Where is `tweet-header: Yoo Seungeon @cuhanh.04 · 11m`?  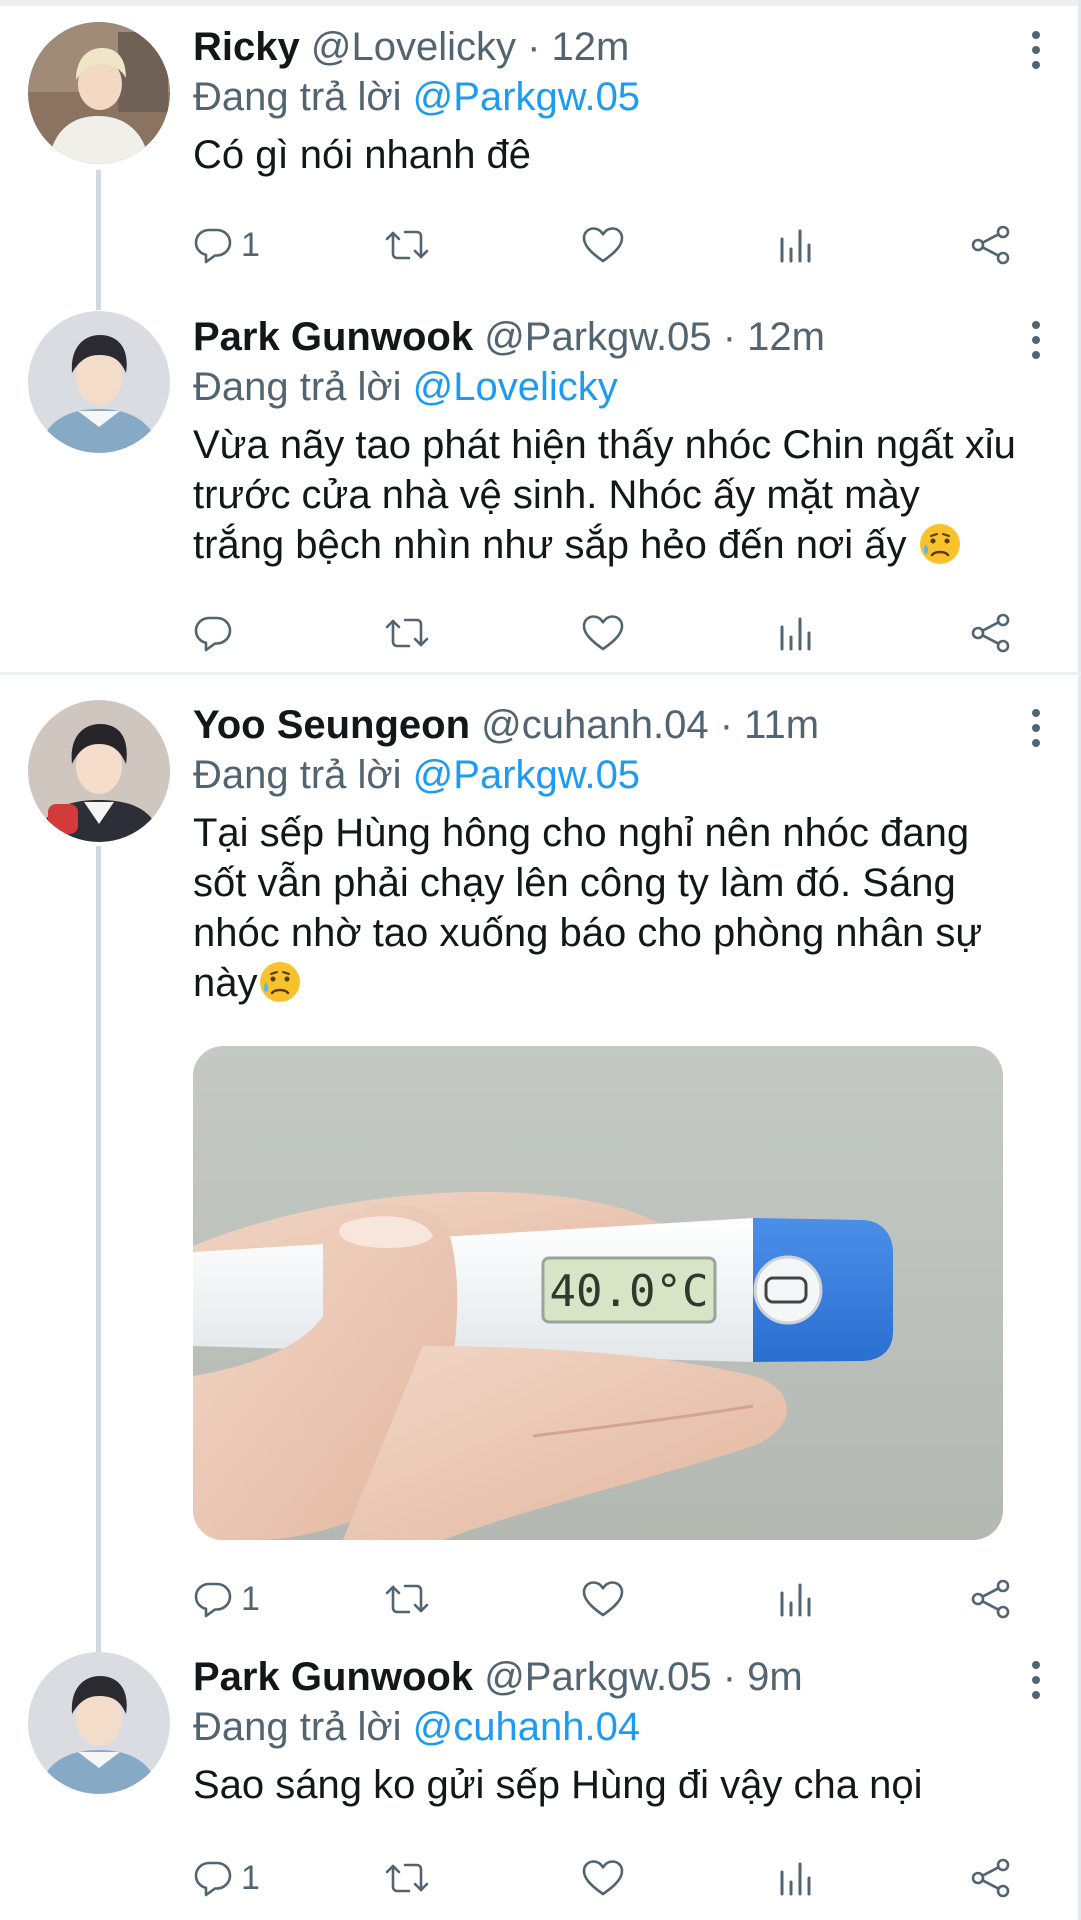
tweet-header: Yoo Seungeon @cuhanh.04 · 11m is located at coordinates (607, 725).